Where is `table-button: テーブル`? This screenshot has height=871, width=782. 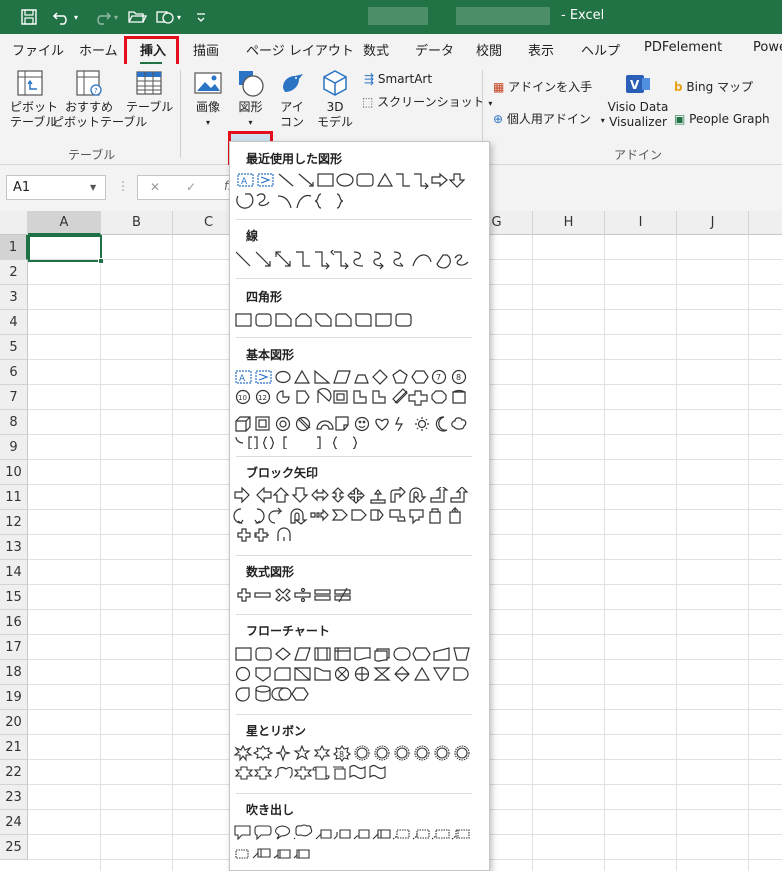
table-button: テーブル is located at coordinates (149, 91).